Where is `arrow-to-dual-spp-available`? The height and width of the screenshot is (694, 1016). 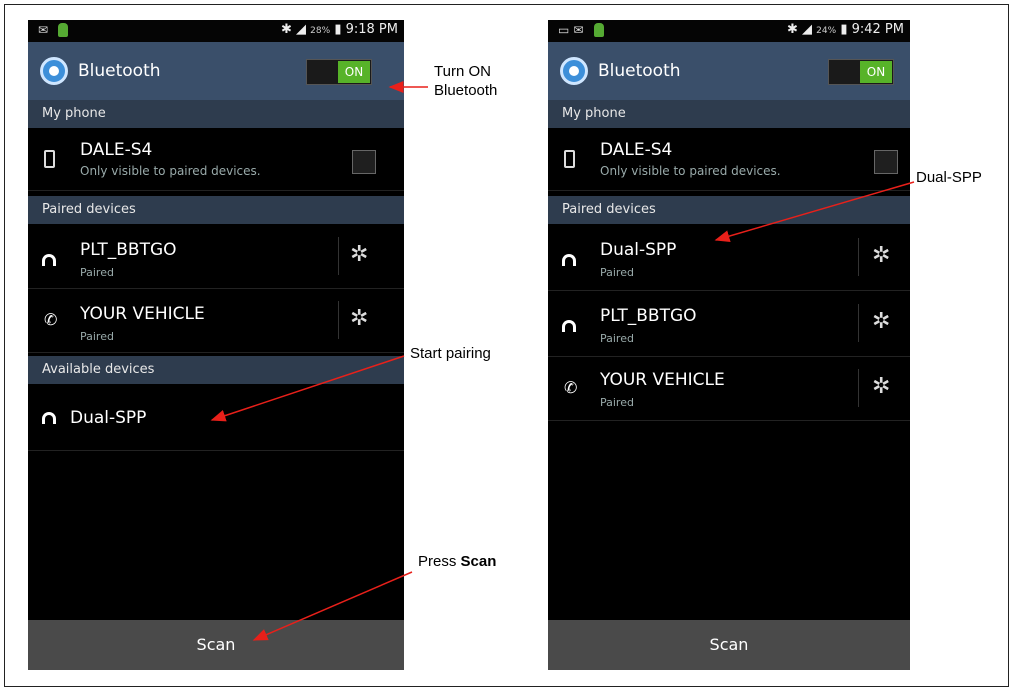 arrow-to-dual-spp-available is located at coordinates (307, 388).